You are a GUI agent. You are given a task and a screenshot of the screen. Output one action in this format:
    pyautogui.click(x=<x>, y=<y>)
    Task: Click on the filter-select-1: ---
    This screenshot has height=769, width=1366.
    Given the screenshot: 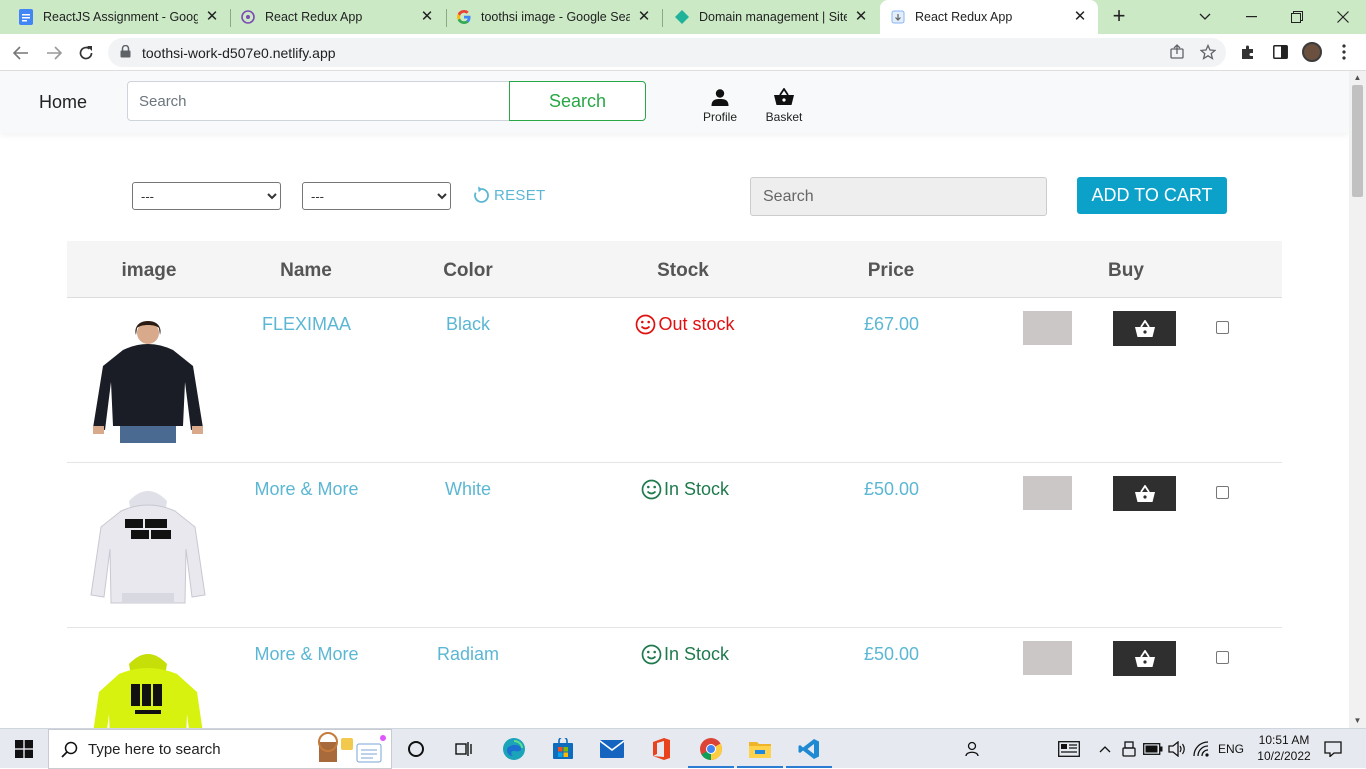 What is the action you would take?
    pyautogui.click(x=206, y=196)
    